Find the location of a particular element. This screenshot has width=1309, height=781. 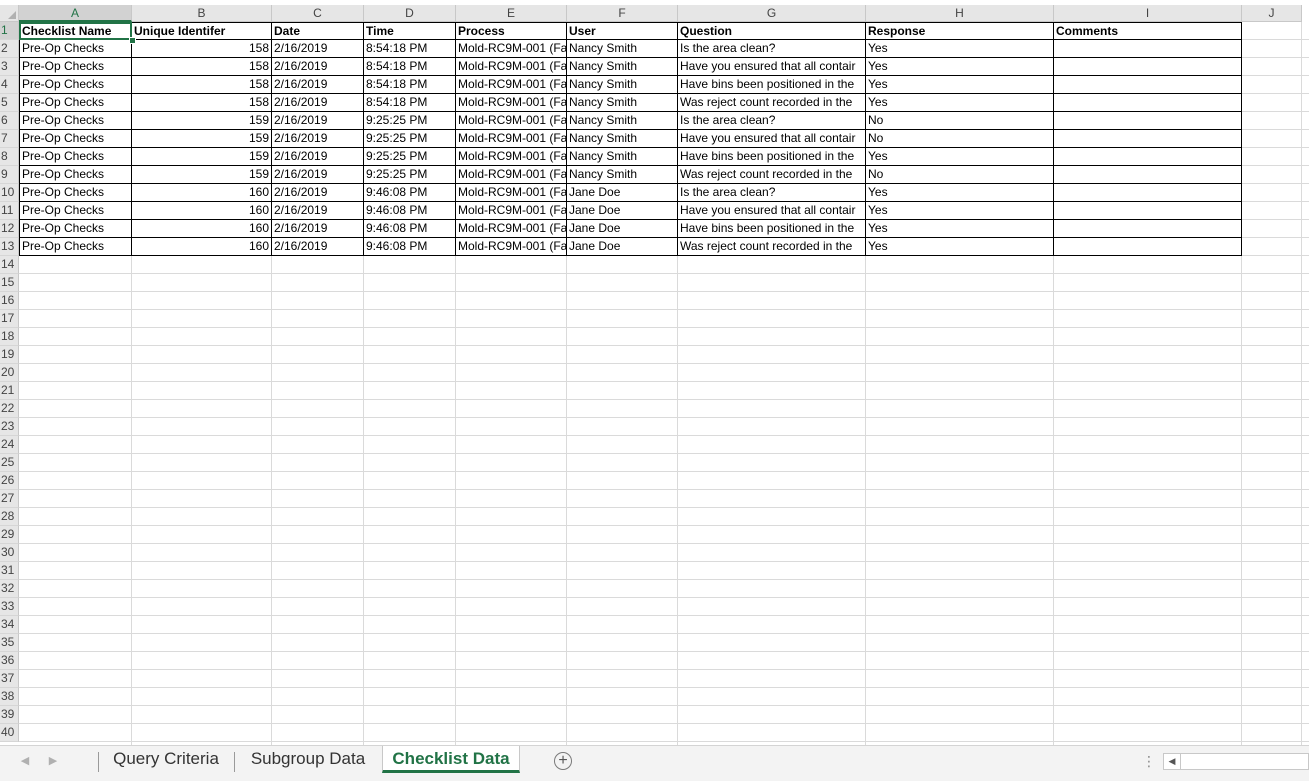

header-cell: Unique Identifer is located at coordinates (202, 31).